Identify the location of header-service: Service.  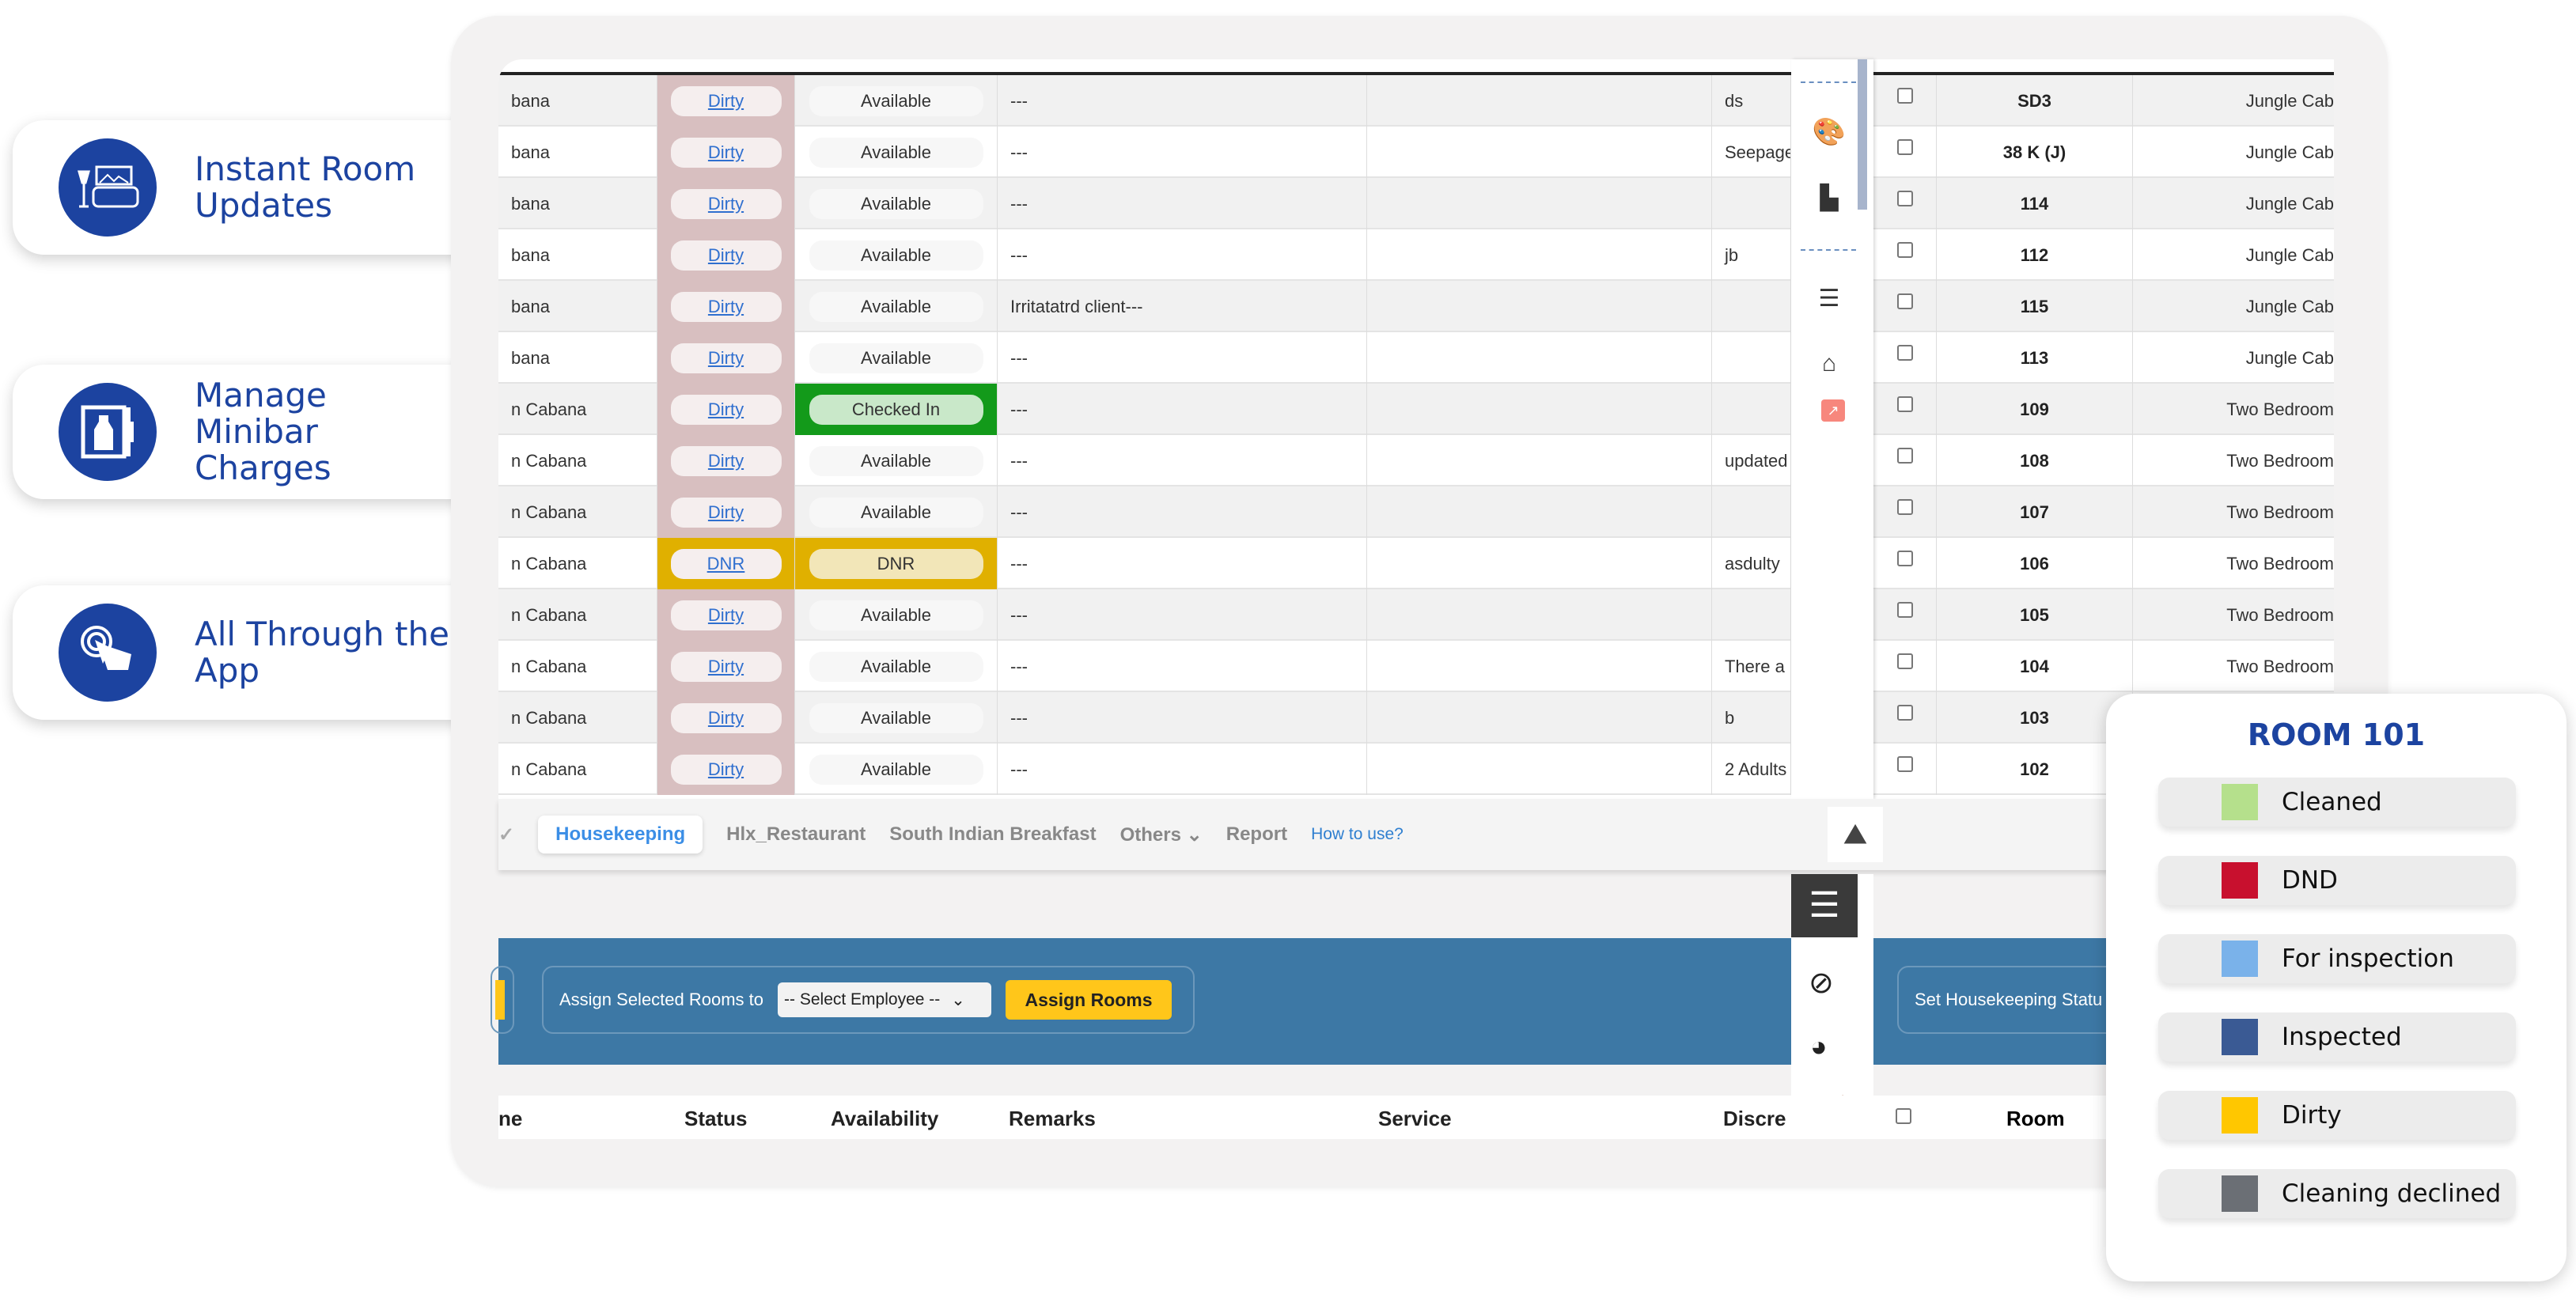
(1415, 1119).